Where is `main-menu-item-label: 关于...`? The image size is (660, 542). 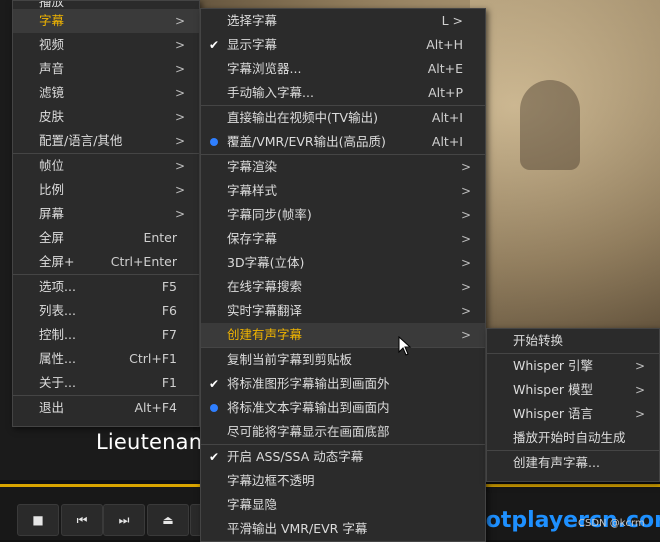
main-menu-item-label: 关于... is located at coordinates (57, 382).